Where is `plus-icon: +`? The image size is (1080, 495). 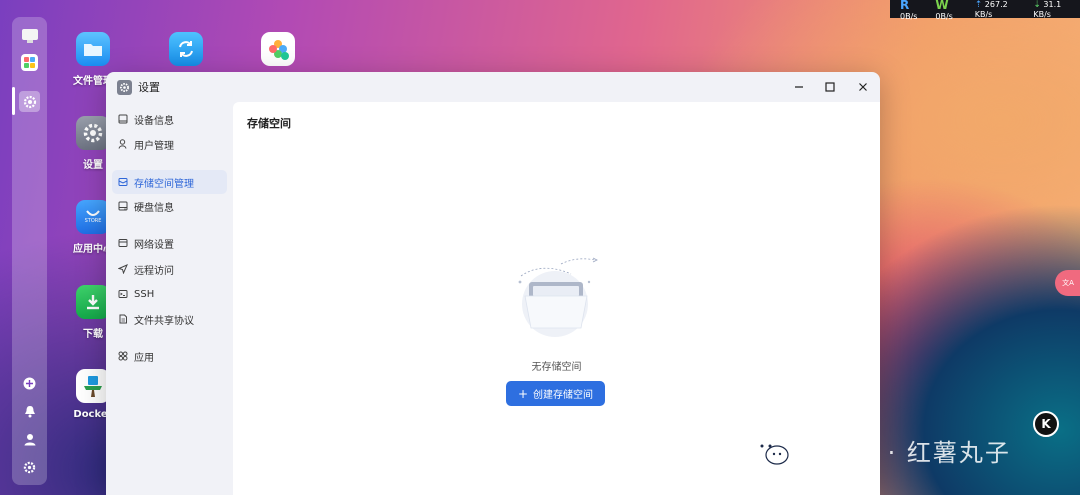 plus-icon: + is located at coordinates (523, 393).